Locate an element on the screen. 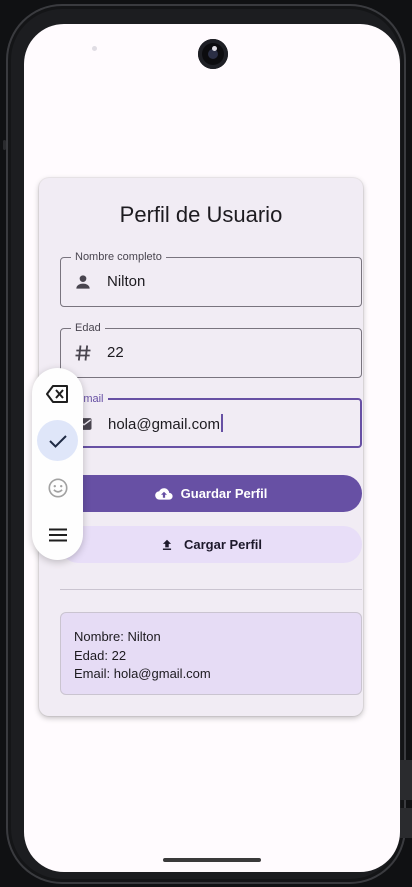 This screenshot has width=412, height=887. upload-icon is located at coordinates (167, 544).